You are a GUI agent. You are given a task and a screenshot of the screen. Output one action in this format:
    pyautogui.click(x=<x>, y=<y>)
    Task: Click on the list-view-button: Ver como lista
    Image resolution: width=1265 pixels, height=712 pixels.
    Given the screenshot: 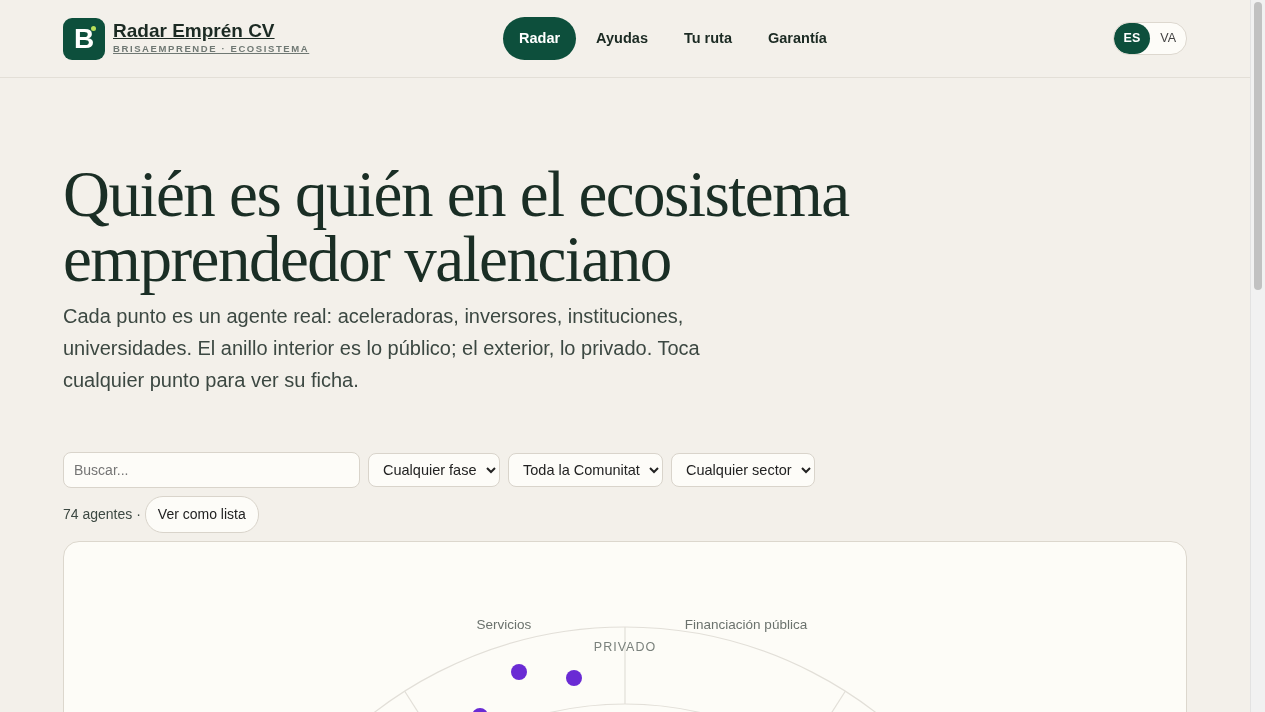 What is the action you would take?
    pyautogui.click(x=201, y=514)
    